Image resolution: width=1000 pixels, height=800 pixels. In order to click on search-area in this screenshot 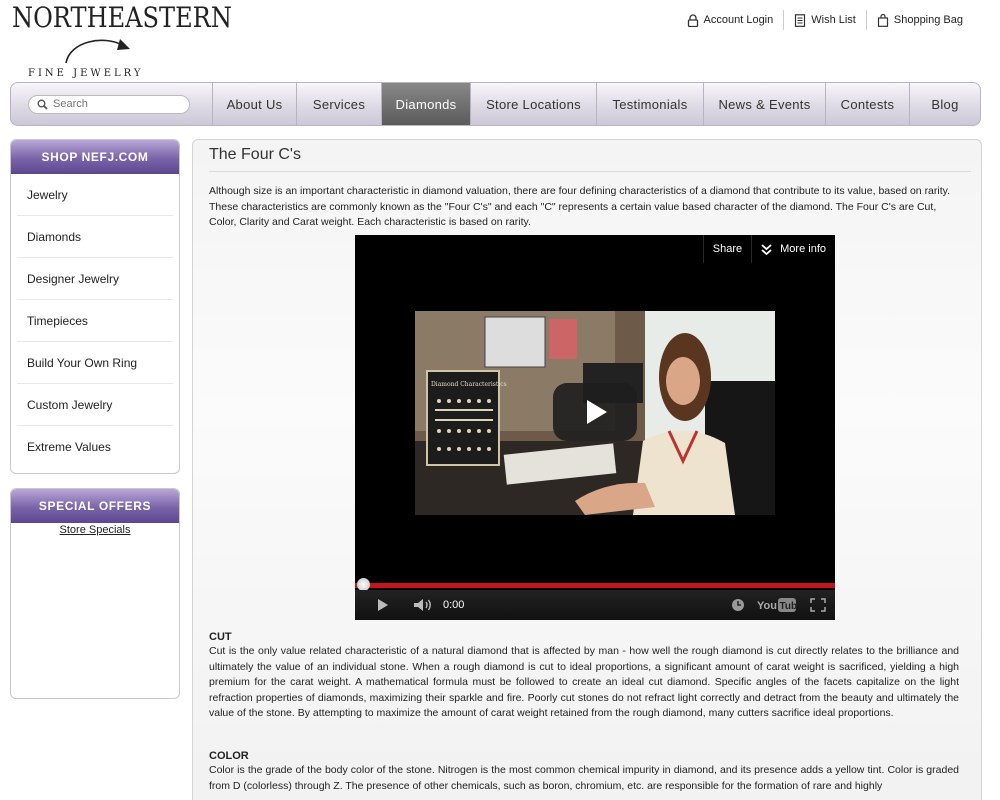, I will do `click(112, 104)`.